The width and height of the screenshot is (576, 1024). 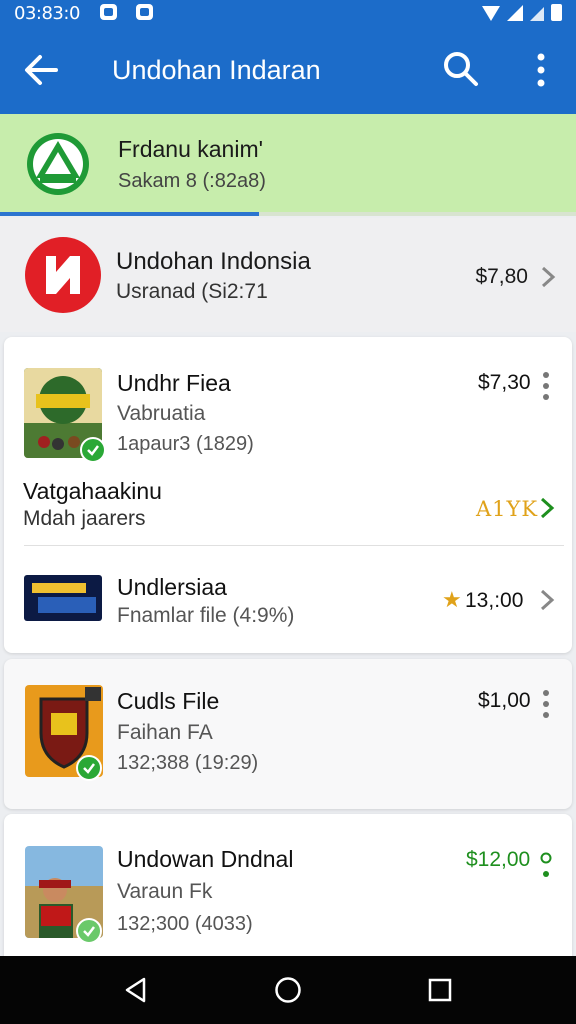 I want to click on item-meta: 132;388 (19:29), so click(x=188, y=763).